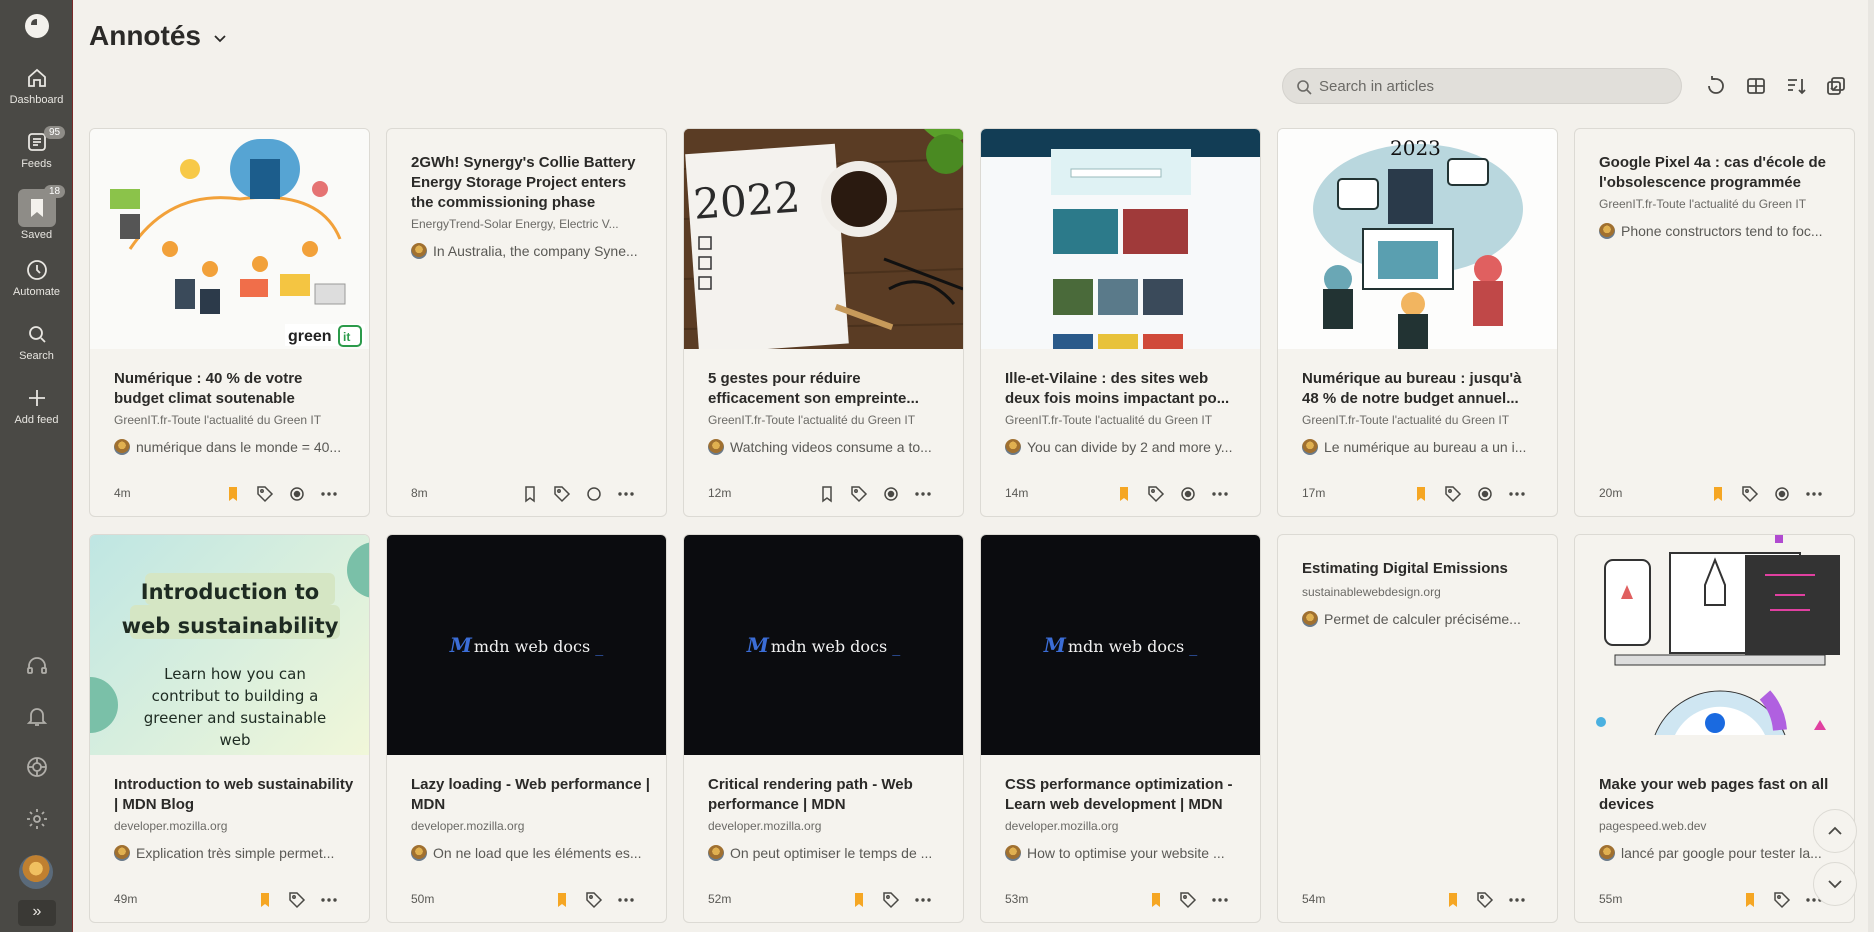 Image resolution: width=1874 pixels, height=932 pixels. Describe the element at coordinates (36, 406) in the screenshot. I see `sidebar-item-add-feed: Add feed` at that location.